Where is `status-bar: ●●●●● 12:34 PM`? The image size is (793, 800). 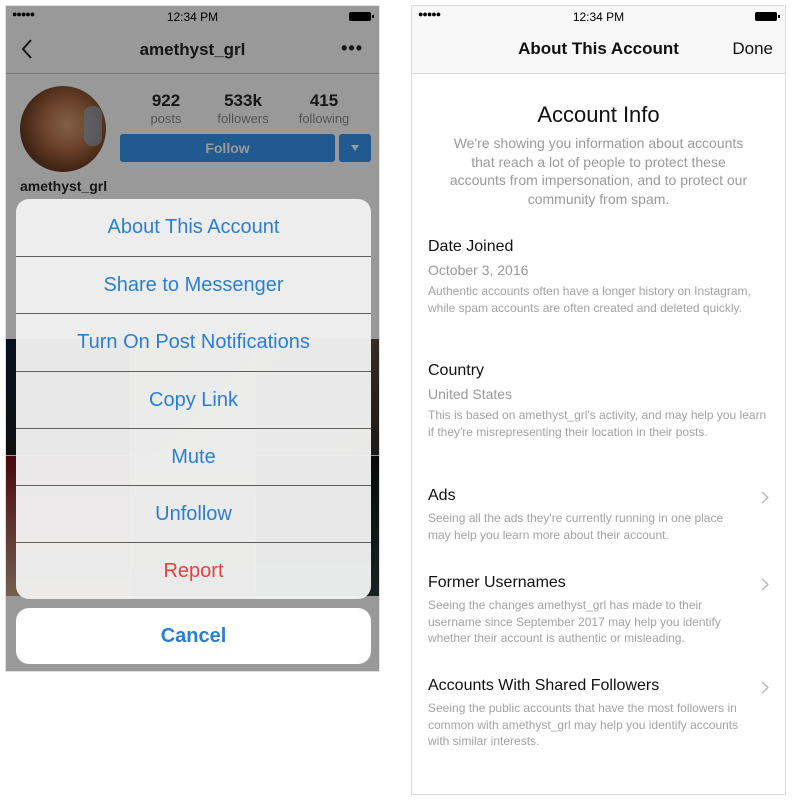
status-bar: ●●●●● 12:34 PM is located at coordinates (598, 16).